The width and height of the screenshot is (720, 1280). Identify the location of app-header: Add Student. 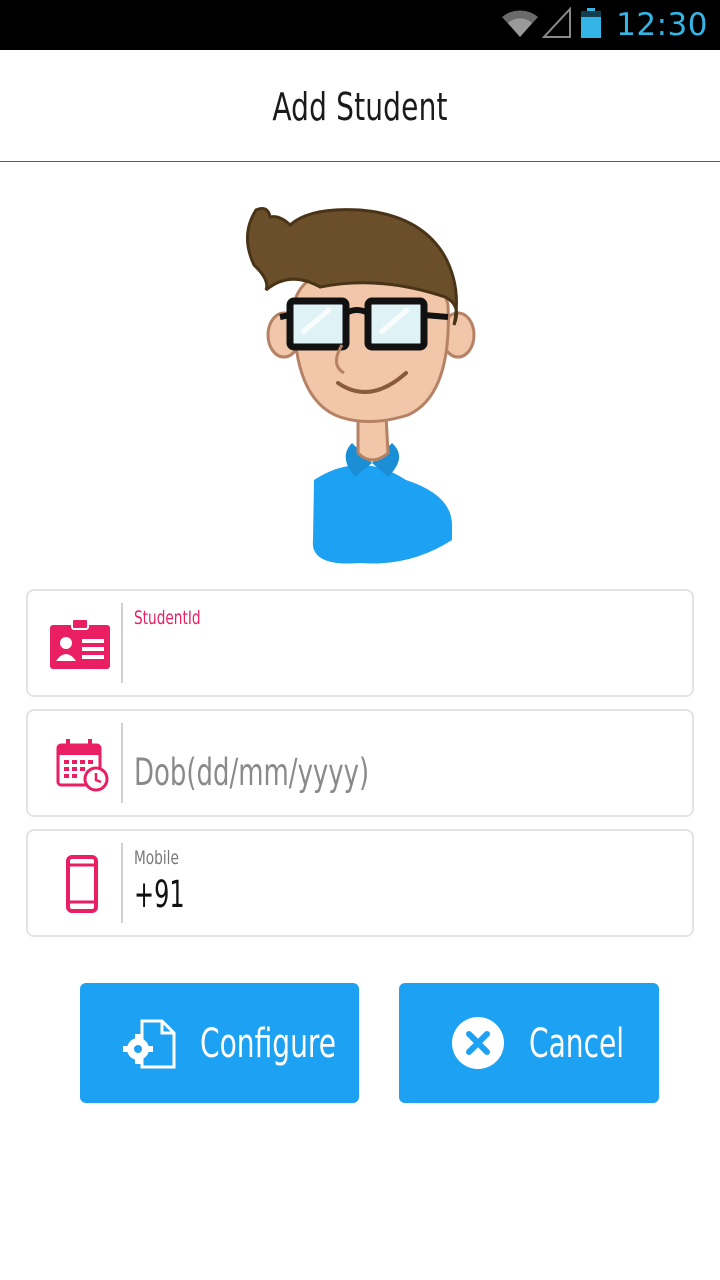
(360, 106).